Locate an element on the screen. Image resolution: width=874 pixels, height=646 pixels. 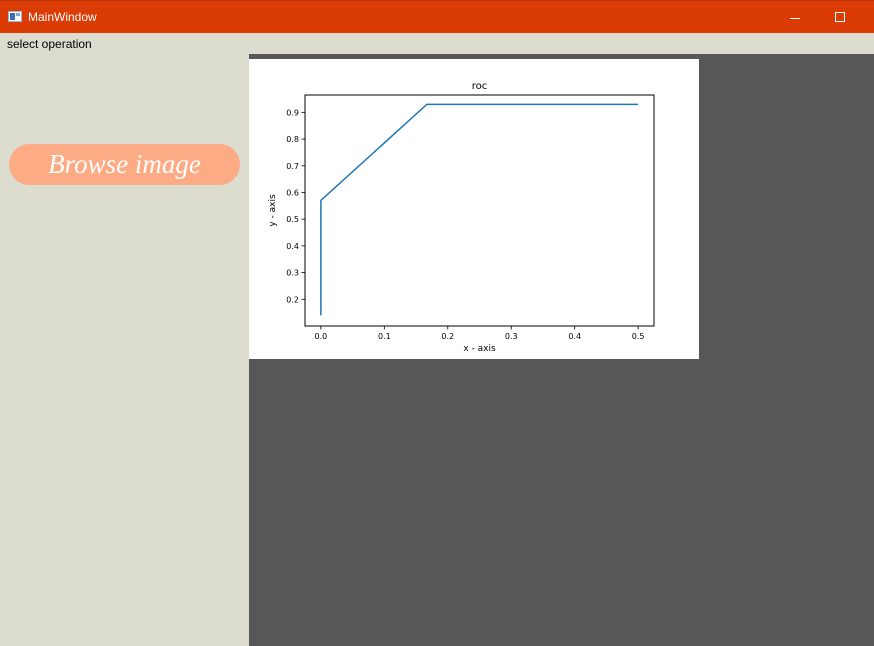
minimize-icon is located at coordinates (795, 18).